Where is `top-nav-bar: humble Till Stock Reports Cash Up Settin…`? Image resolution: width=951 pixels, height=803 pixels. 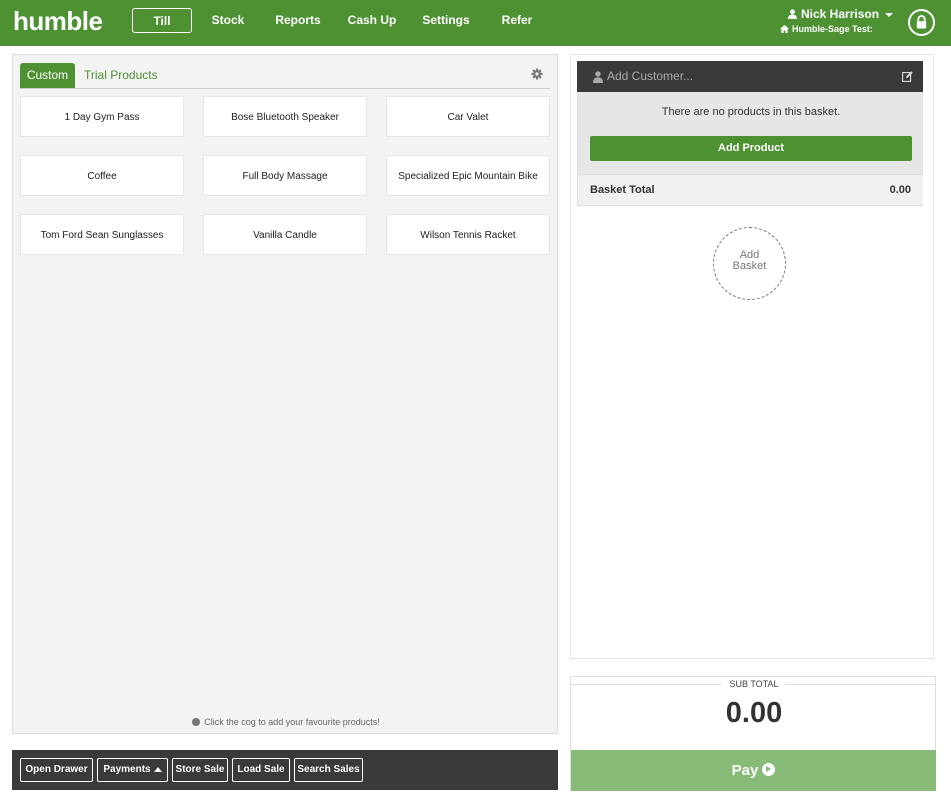
top-nav-bar: humble Till Stock Reports Cash Up Settin… is located at coordinates (475, 23).